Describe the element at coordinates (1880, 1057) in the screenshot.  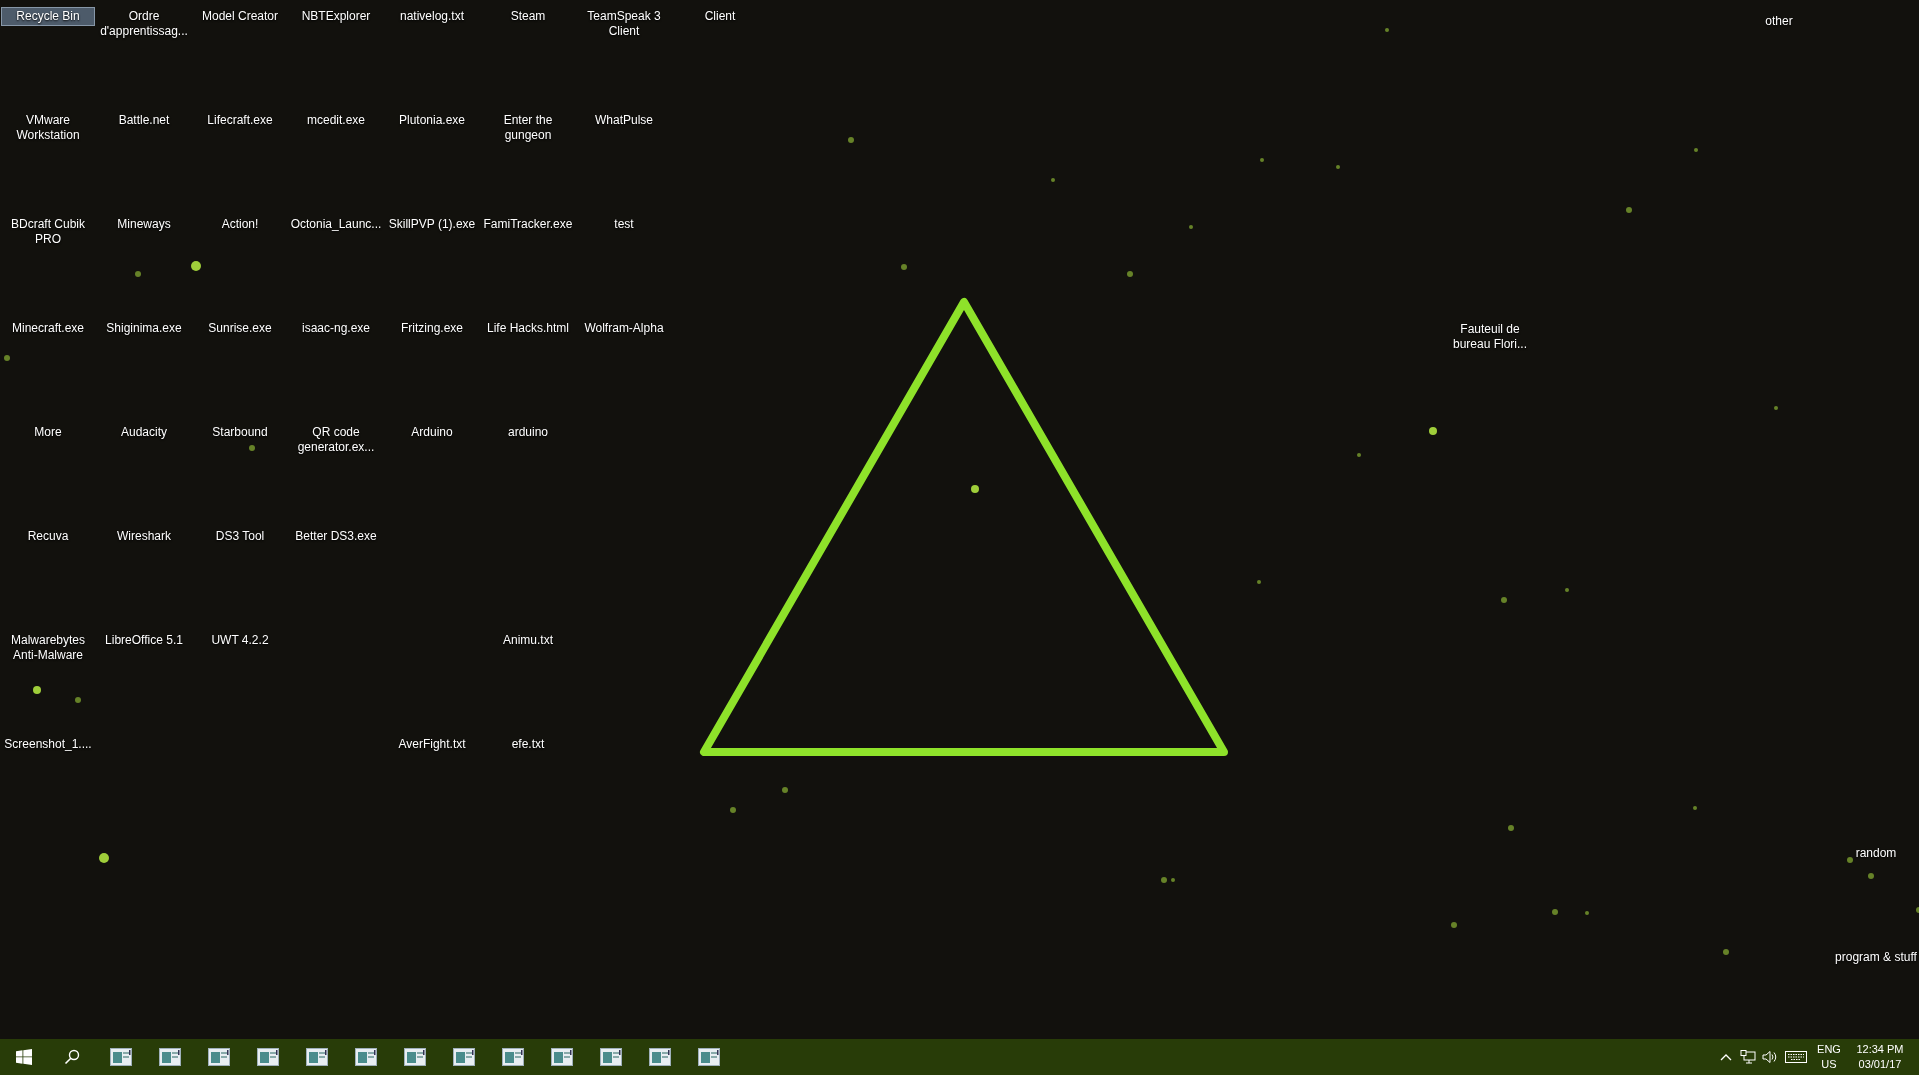
I see `clock-button: 12:34 PM 03/01/17` at that location.